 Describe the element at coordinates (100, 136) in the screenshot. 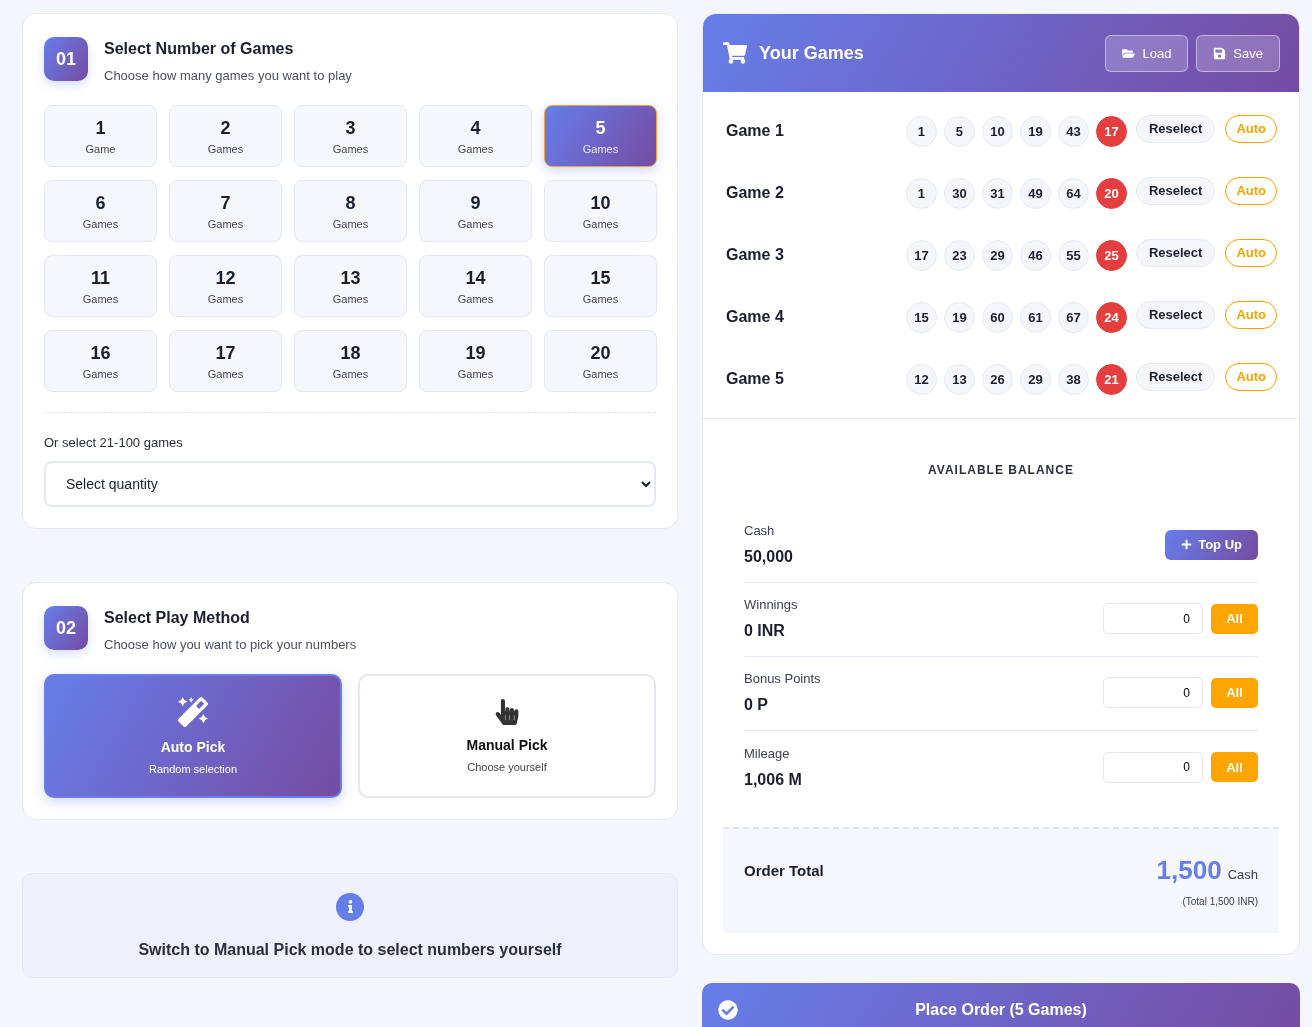

I see `game-count-option: 1 Game` at that location.